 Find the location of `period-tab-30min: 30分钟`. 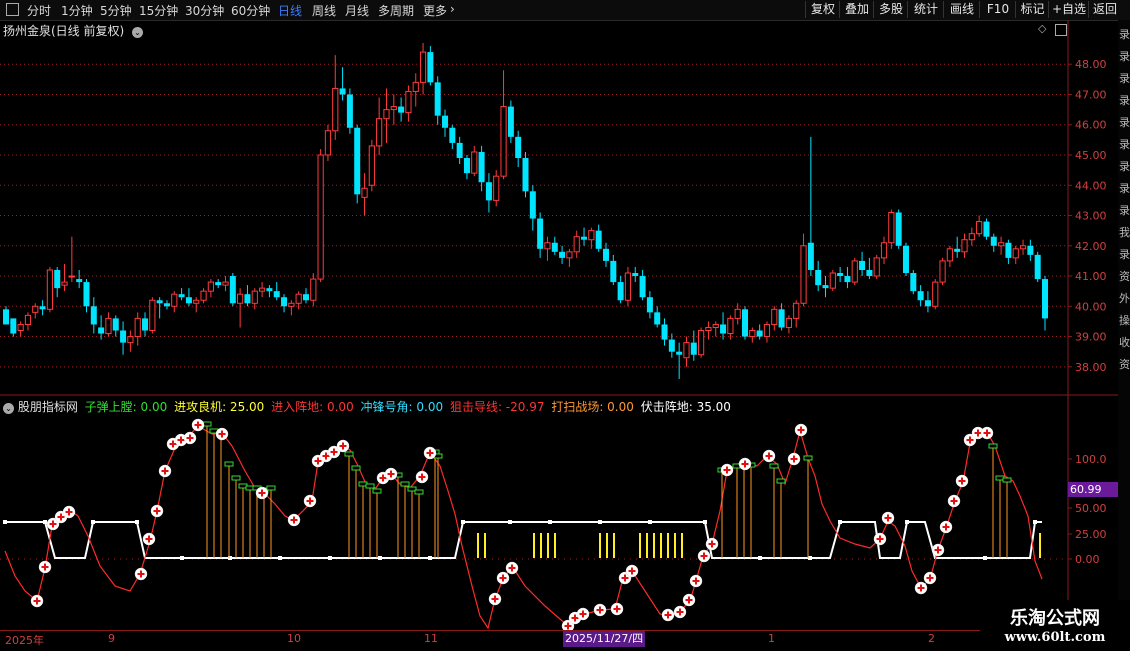

period-tab-30min: 30分钟 is located at coordinates (204, 10).